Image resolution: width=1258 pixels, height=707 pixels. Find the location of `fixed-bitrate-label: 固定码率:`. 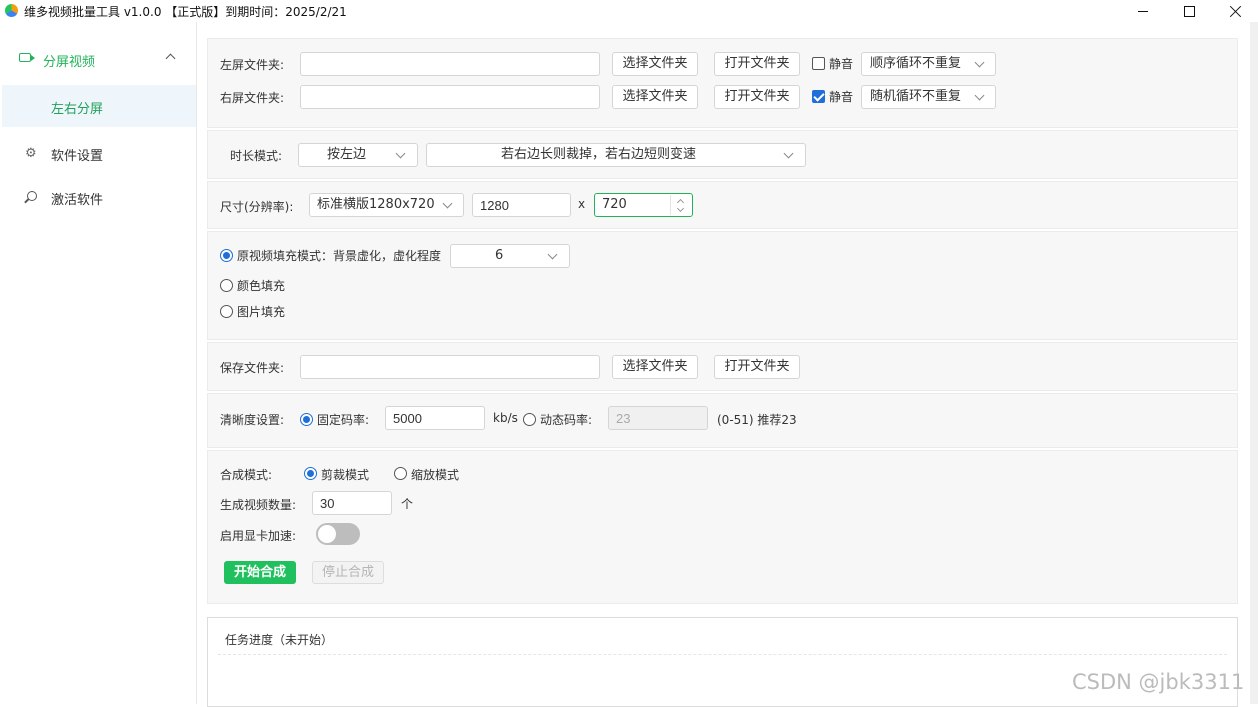

fixed-bitrate-label: 固定码率: is located at coordinates (343, 420).